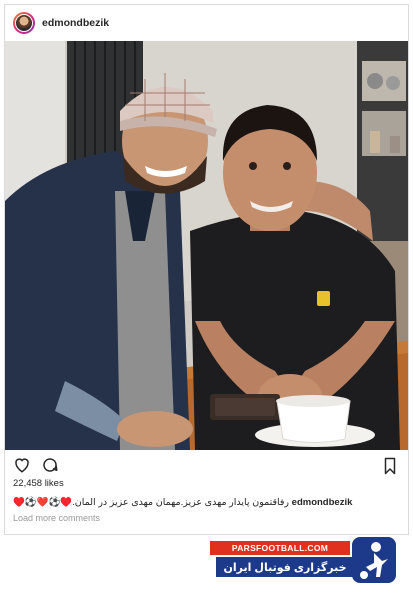 This screenshot has width=413, height=601. What do you see at coordinates (322, 502) in the screenshot?
I see `caption-username: edmondbezik` at bounding box center [322, 502].